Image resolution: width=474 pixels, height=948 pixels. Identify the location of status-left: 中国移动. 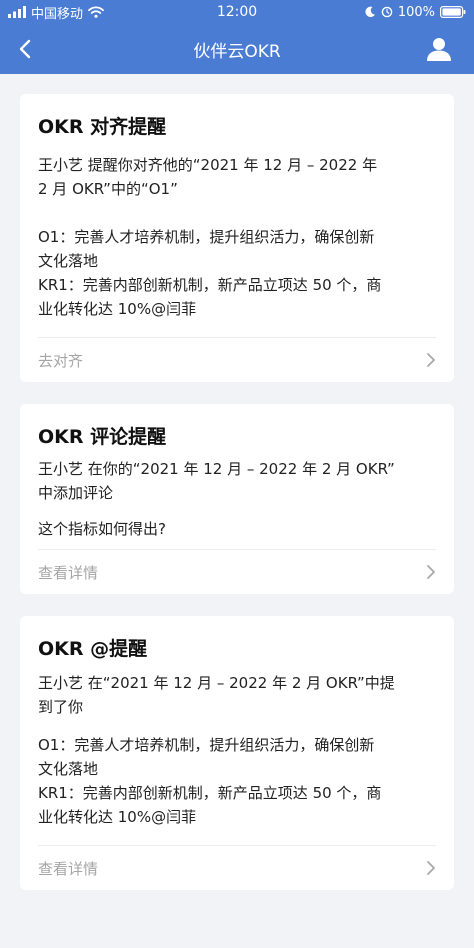
(56, 12).